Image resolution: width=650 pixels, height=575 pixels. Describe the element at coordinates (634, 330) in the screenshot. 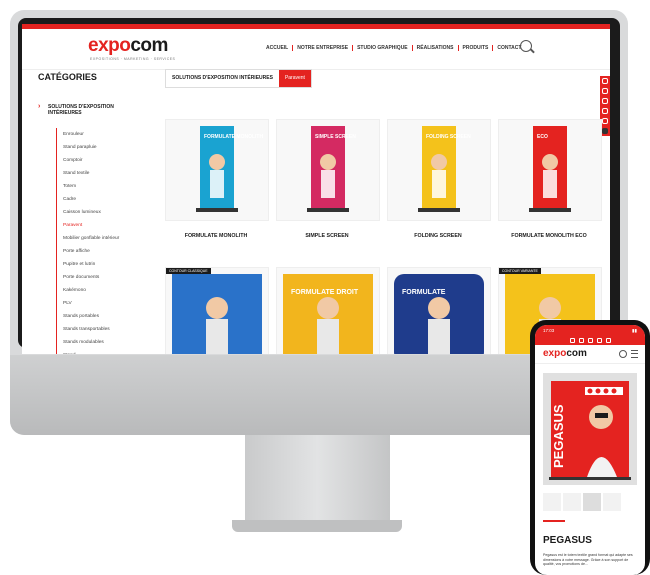

I see `battery-icon: ▮▮` at that location.